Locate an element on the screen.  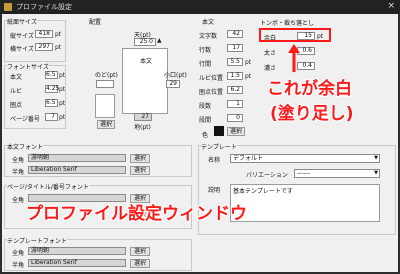
paper-size-header: 紙面サイズ is located at coordinates (22, 21).